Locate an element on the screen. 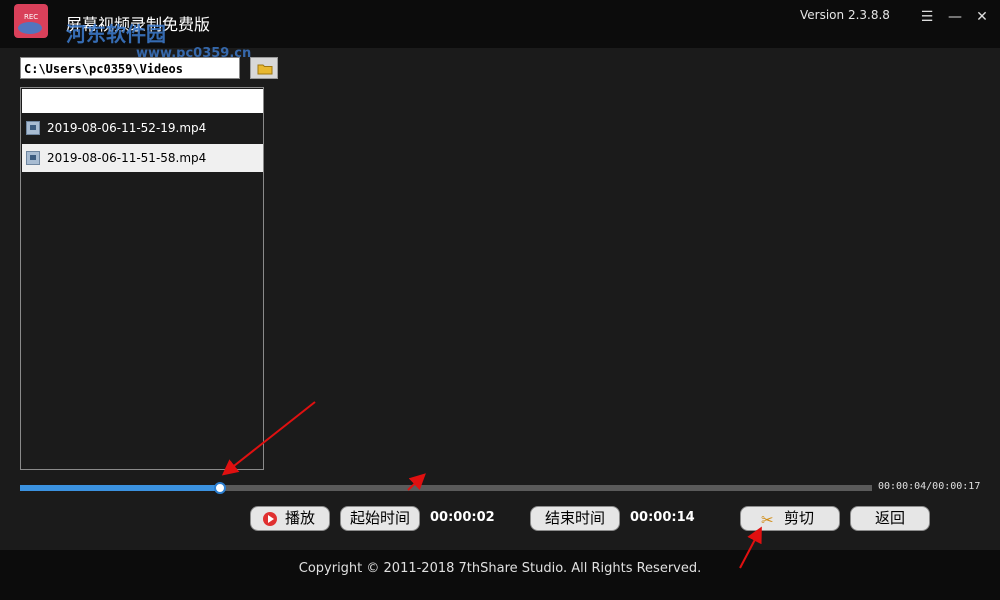  file-name: 2019-08-06-11-52-19.mp4 is located at coordinates (126, 128).